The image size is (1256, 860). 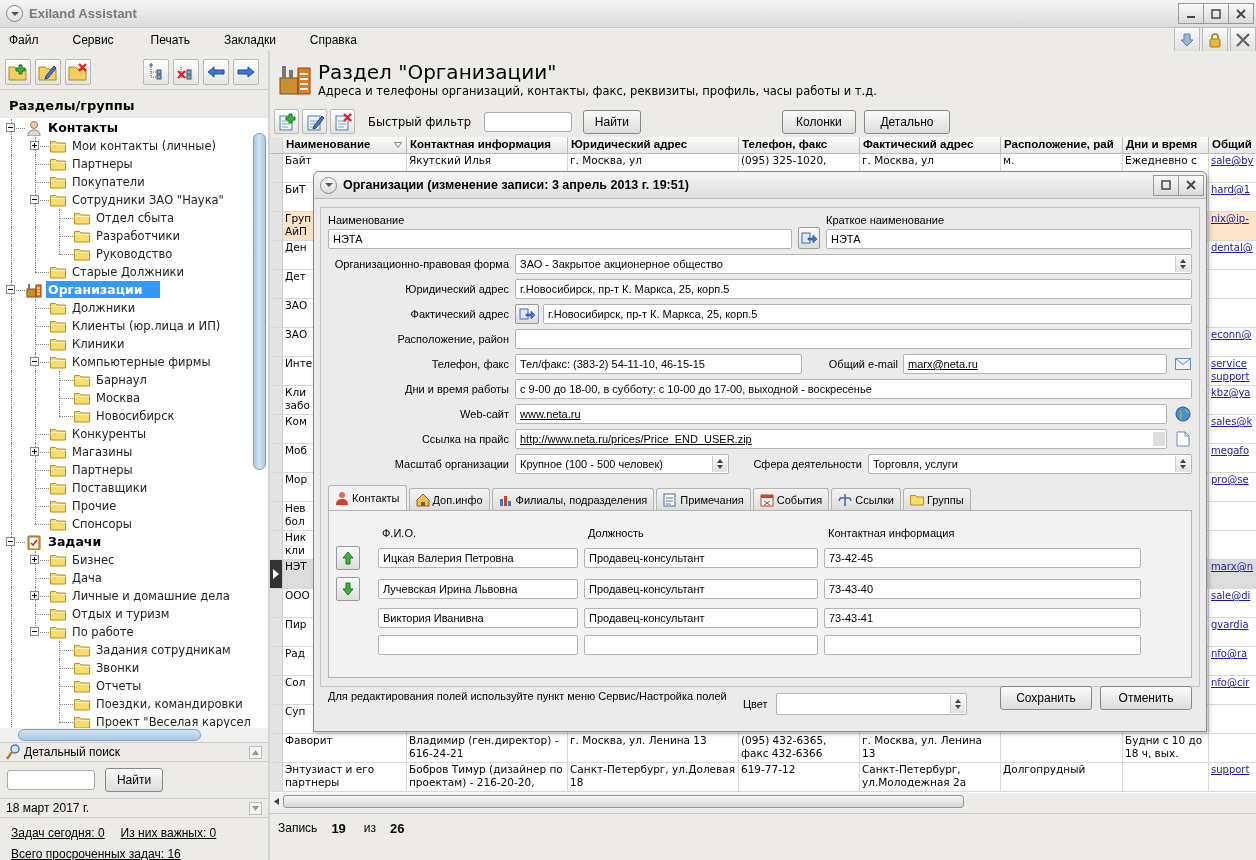 I want to click on close-button, so click(x=1241, y=13).